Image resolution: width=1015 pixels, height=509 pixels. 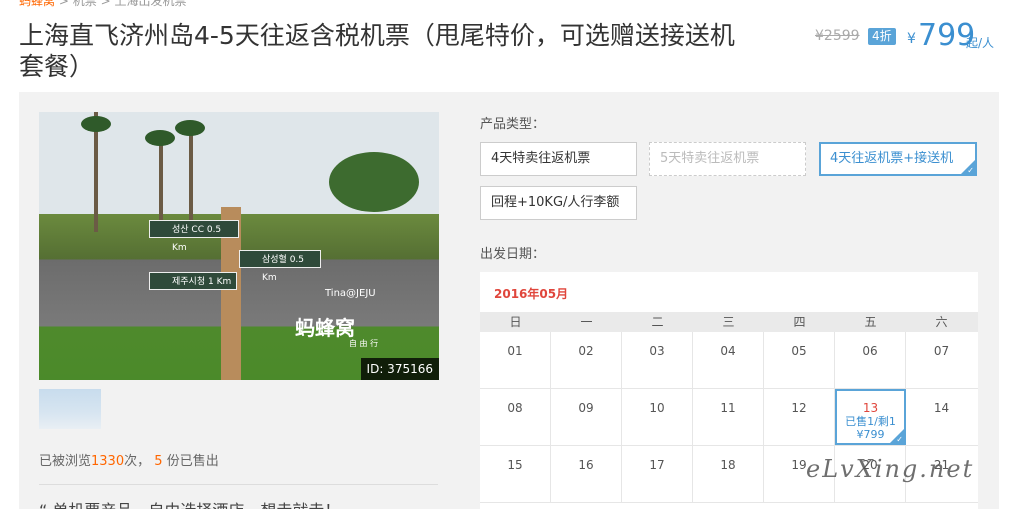 I want to click on product-description: “ 单机票产品，自由选择酒店，想走就走！, so click(x=189, y=503).